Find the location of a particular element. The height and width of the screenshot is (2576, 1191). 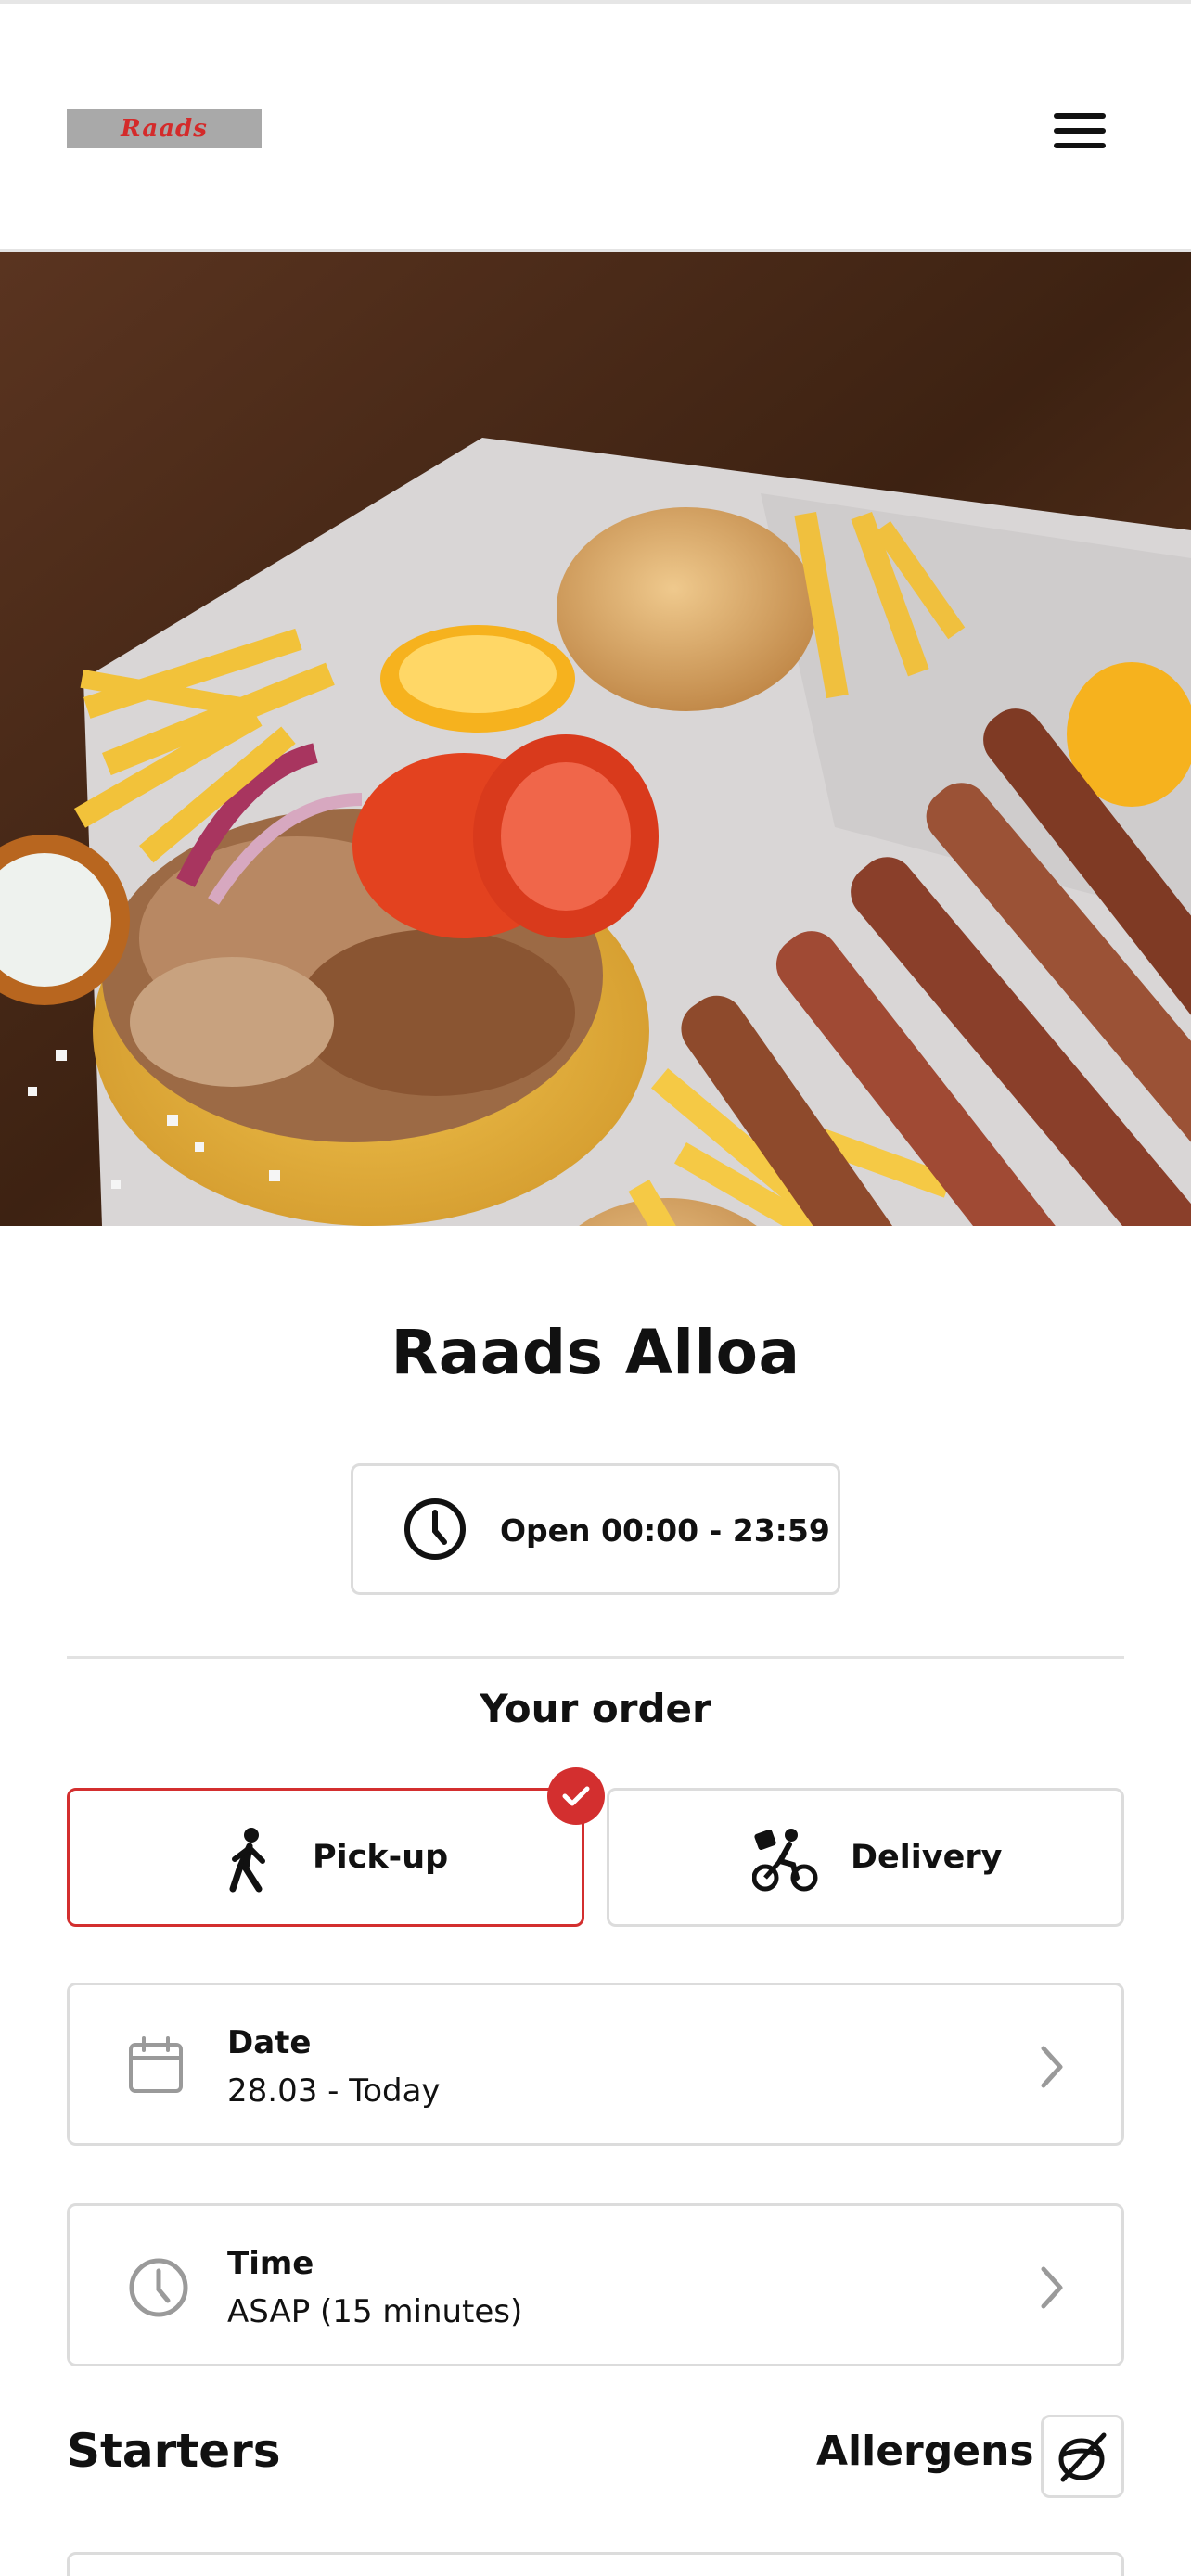

delivery-label: Delivery is located at coordinates (927, 1858).